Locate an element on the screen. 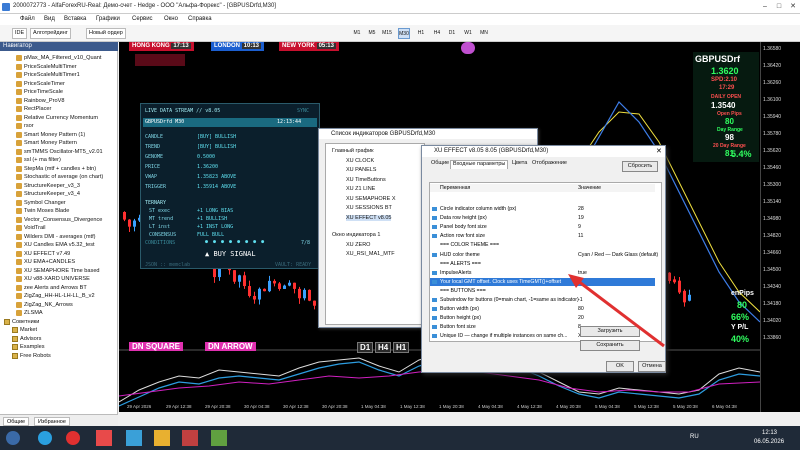 Image resolution: width=800 pixels, height=450 pixels. indicator-tree-item: Главный график is located at coordinates (353, 151).